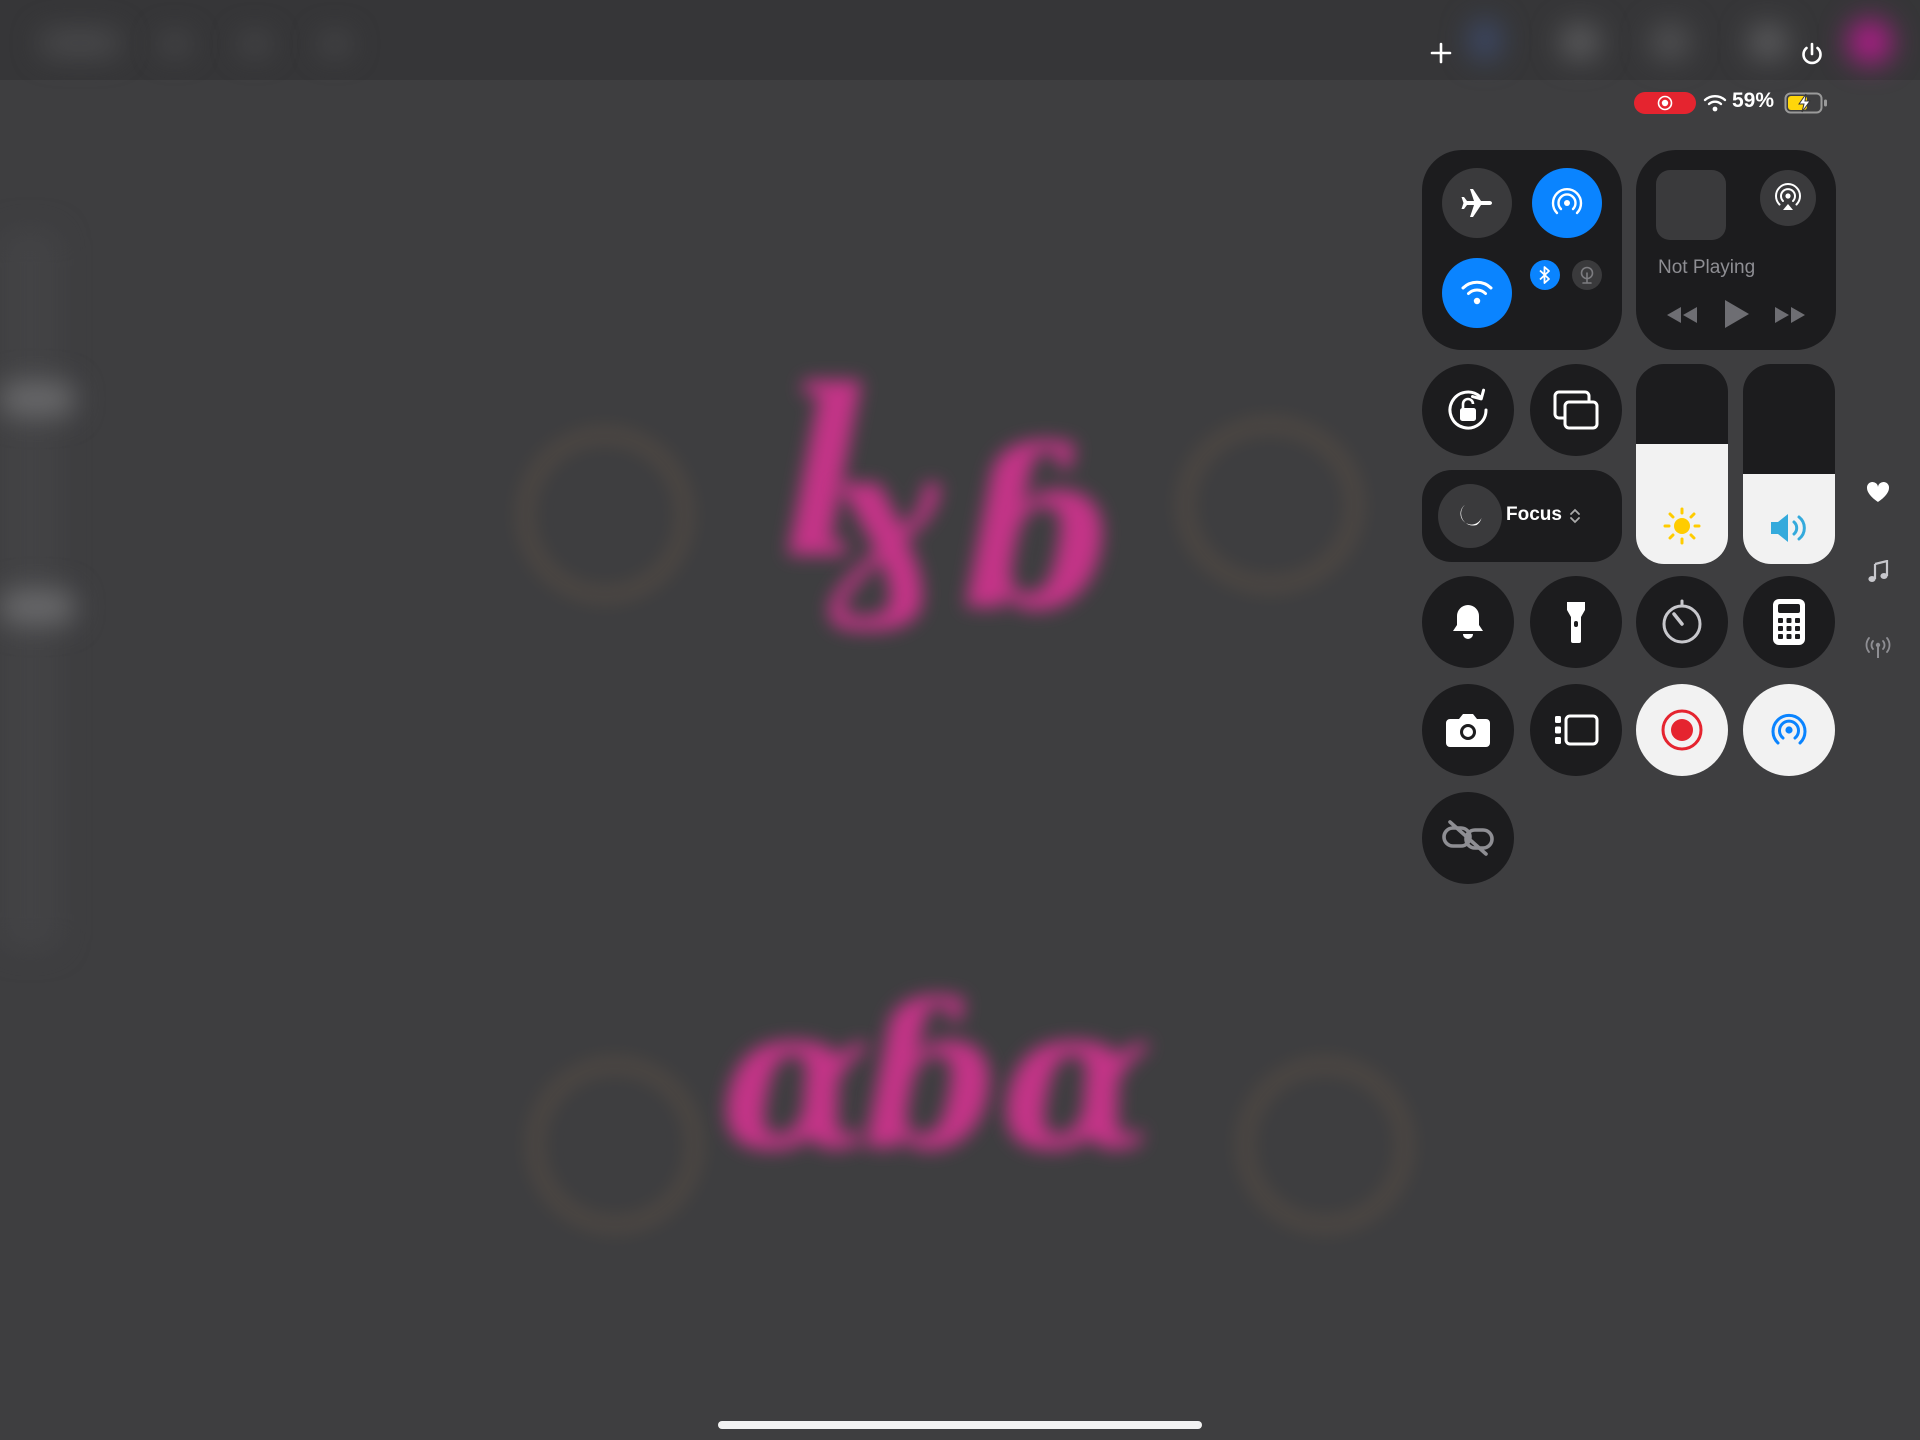 The width and height of the screenshot is (1920, 1440). I want to click on airdrop-toggle, so click(1567, 203).